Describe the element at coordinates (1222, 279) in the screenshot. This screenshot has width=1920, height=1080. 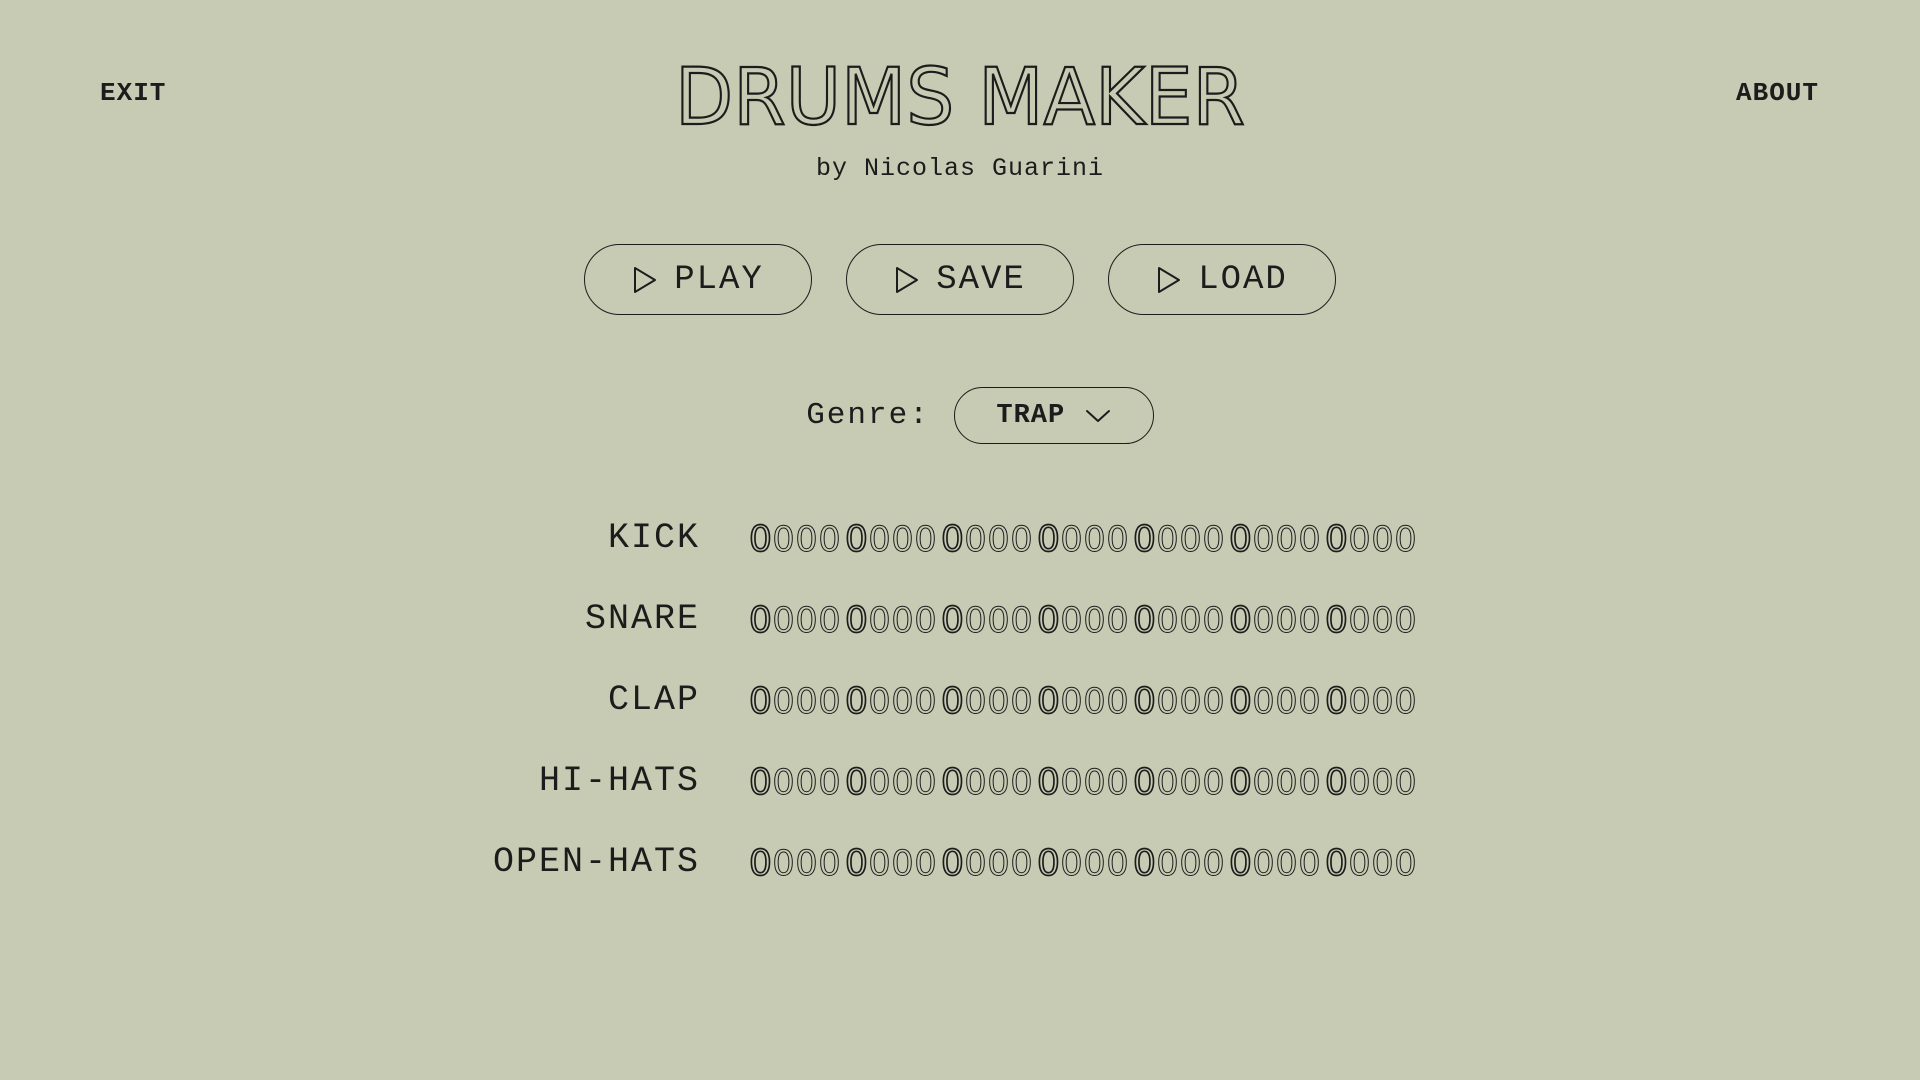
I see `load-button: LOAD` at that location.